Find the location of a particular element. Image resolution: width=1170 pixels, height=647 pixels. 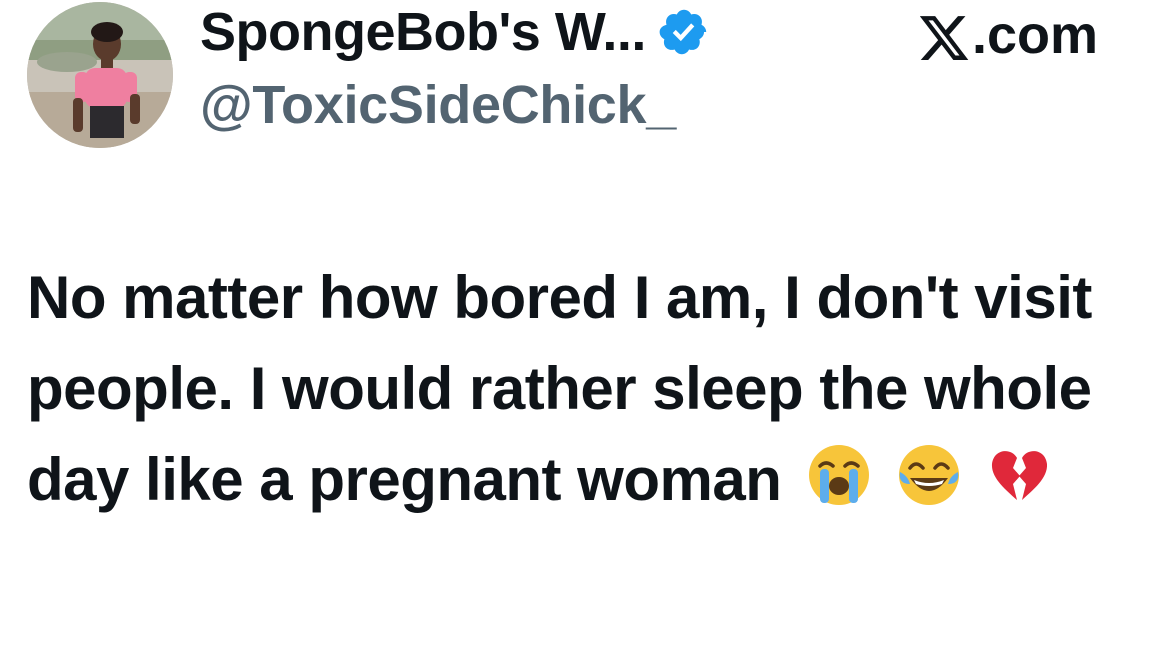

loudly-crying-face-emoji is located at coordinates (839, 475).